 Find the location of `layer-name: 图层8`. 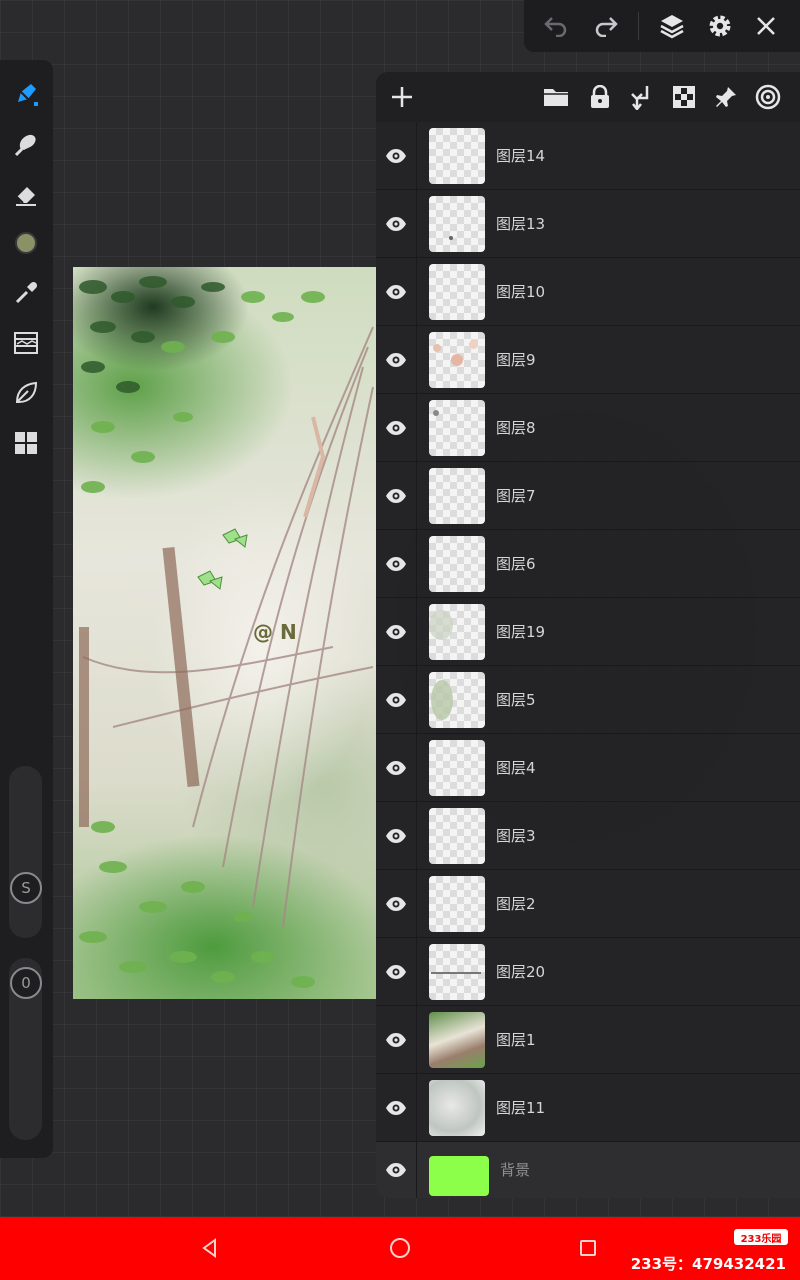

layer-name: 图层8 is located at coordinates (516, 428).